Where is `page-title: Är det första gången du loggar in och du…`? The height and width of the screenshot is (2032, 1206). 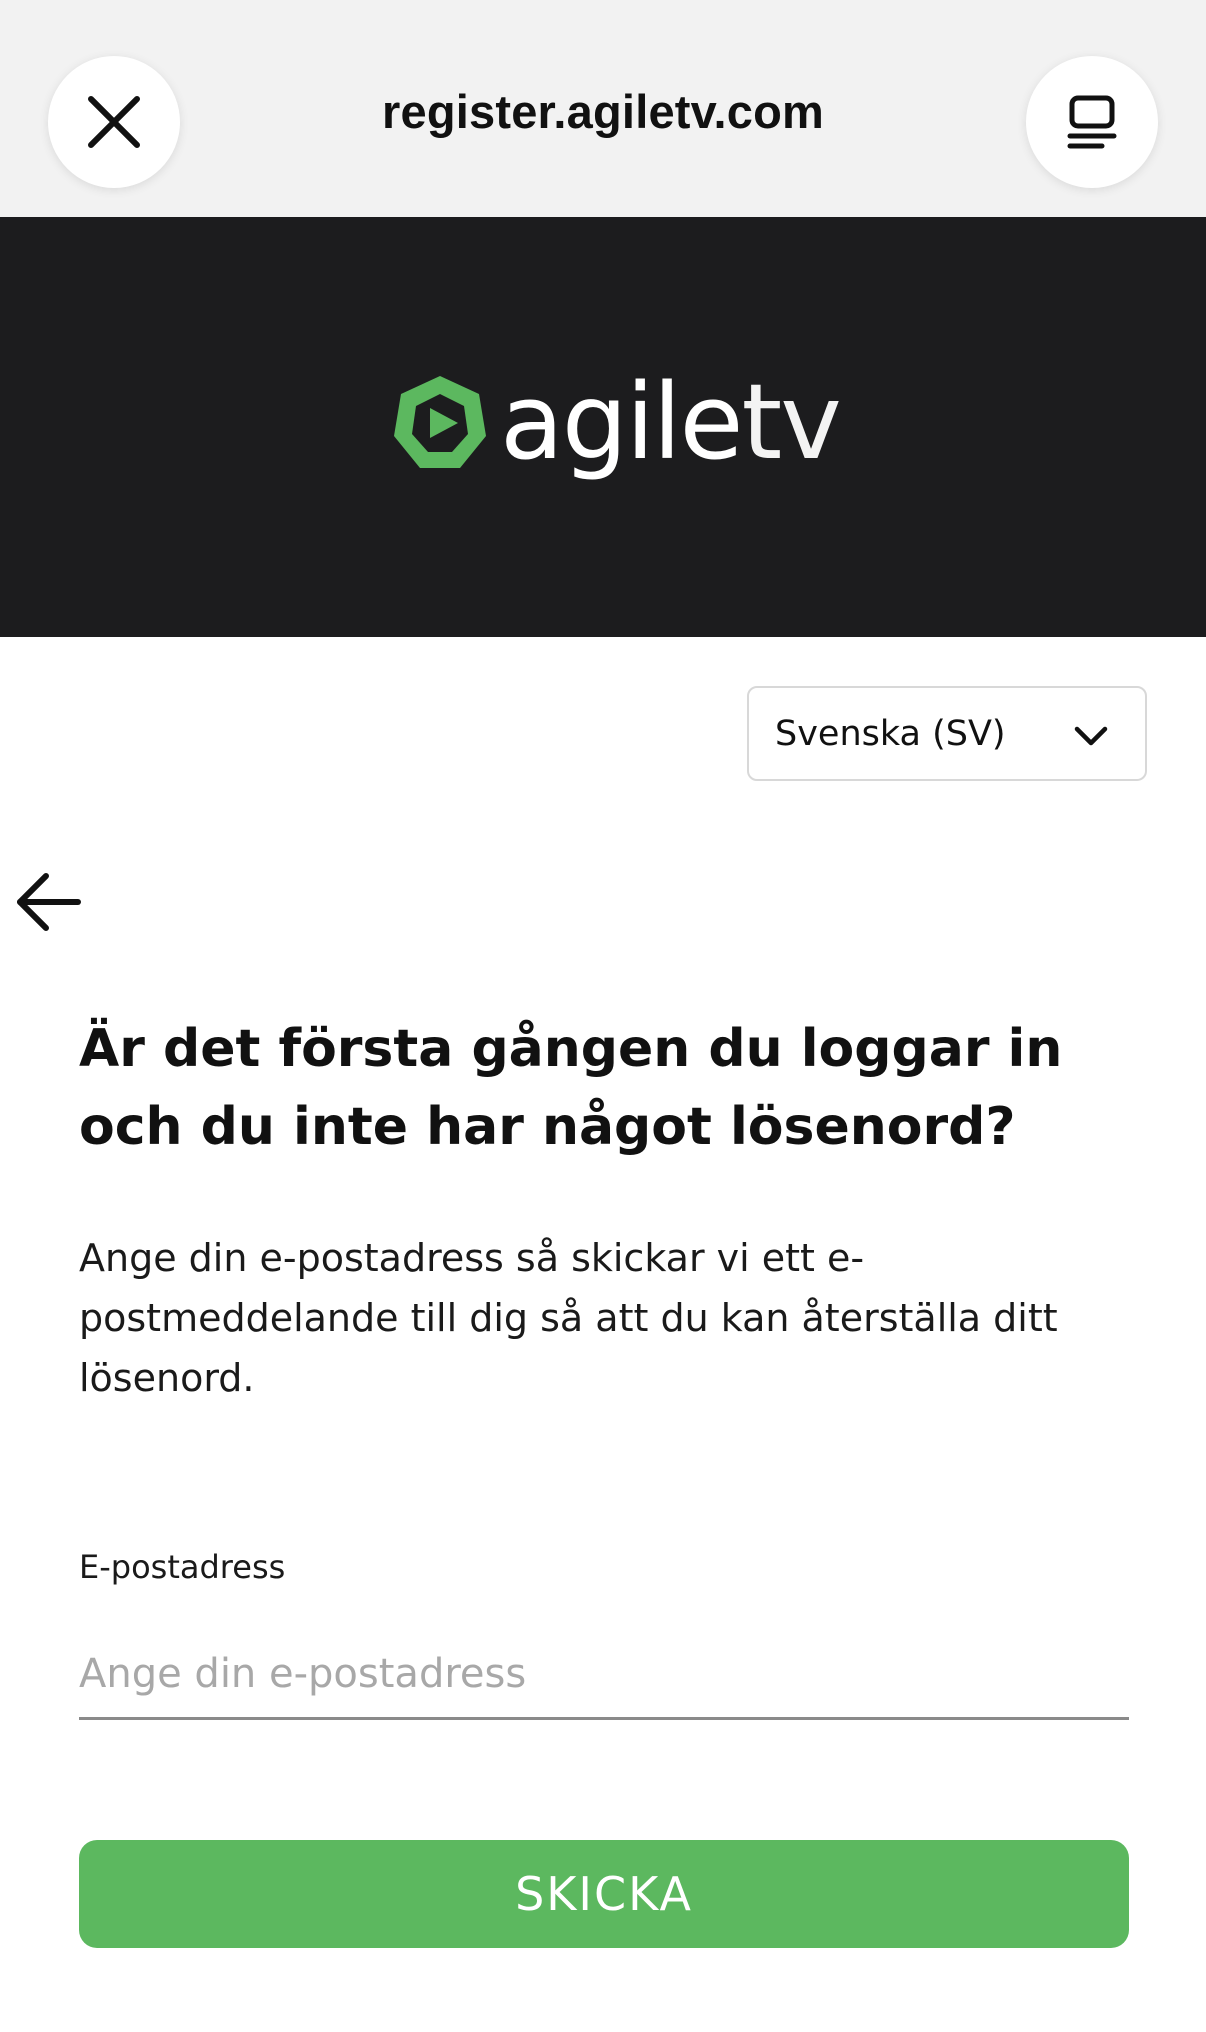
page-title: Är det första gången du loggar in och du… is located at coordinates (571, 1088).